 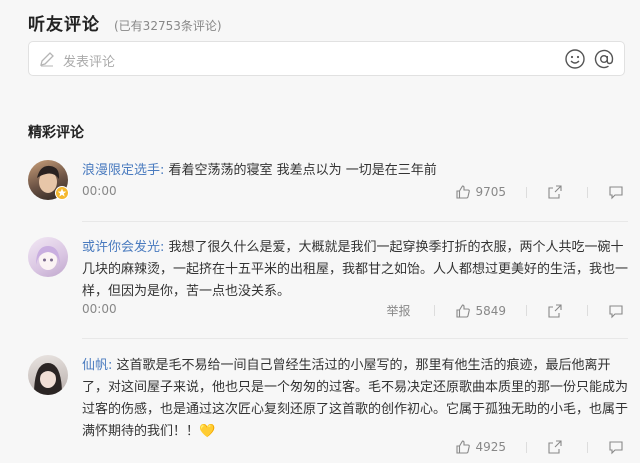 What do you see at coordinates (62, 193) in the screenshot?
I see `star-badge-icon` at bounding box center [62, 193].